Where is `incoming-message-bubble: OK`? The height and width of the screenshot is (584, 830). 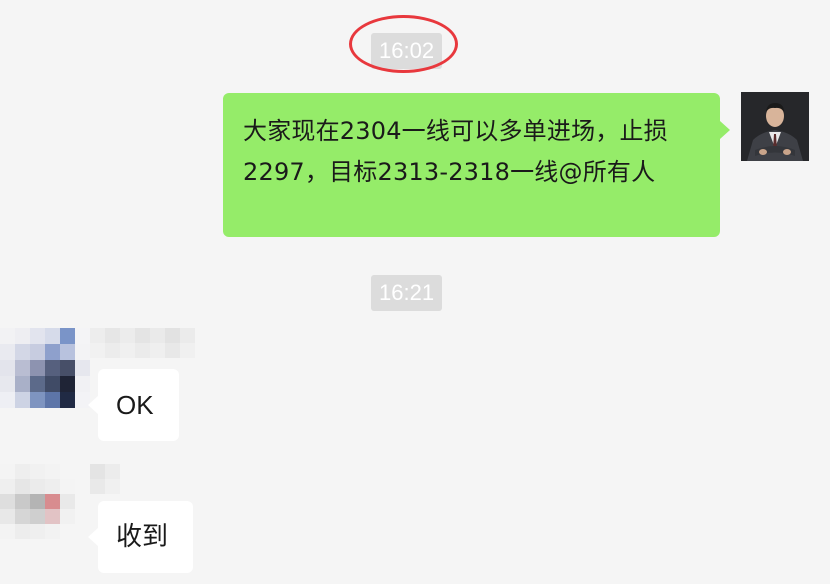
incoming-message-bubble: OK is located at coordinates (133, 405).